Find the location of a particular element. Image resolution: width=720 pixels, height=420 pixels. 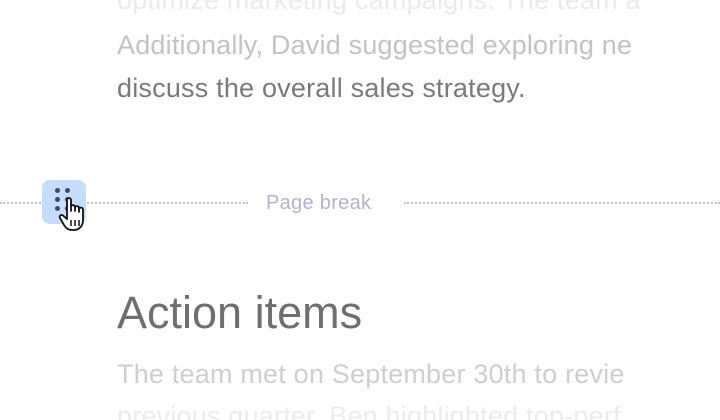

paragraph-line: The team met on September 30th to revie is located at coordinates (371, 374).